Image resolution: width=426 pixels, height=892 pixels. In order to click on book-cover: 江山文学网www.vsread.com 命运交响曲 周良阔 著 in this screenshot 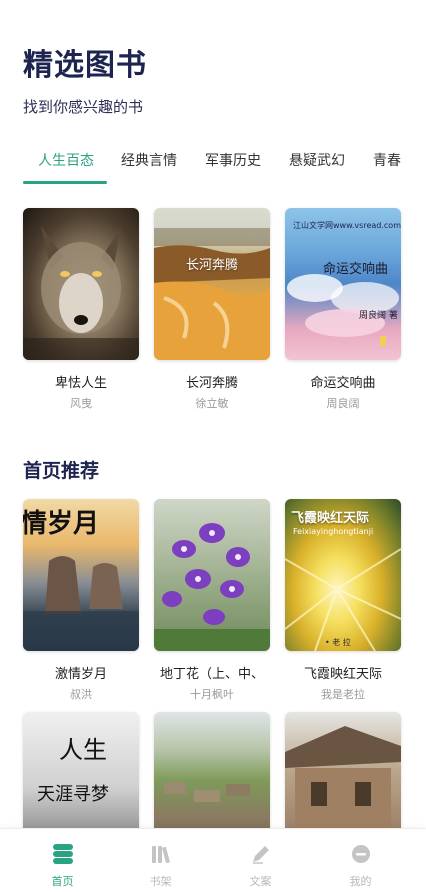, I will do `click(343, 284)`.